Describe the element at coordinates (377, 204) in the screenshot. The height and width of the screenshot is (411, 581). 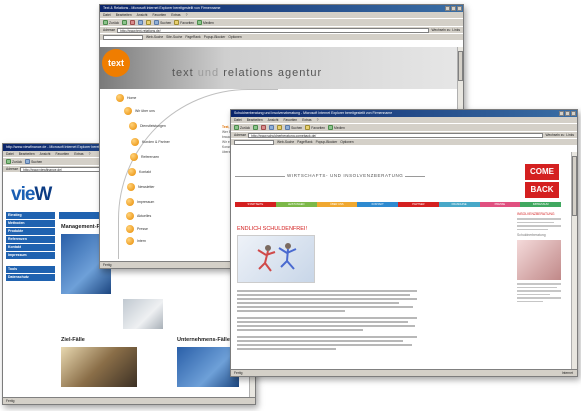
I see `nav-item-kontakt: KONTAKT` at that location.